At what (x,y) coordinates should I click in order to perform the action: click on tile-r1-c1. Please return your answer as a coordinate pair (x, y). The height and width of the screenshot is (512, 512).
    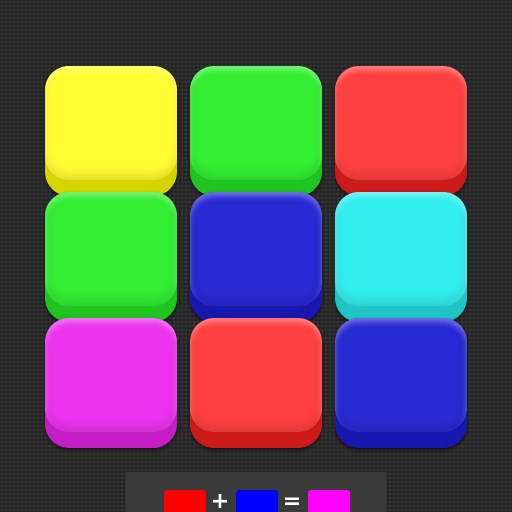
    Looking at the image, I should click on (111, 131).